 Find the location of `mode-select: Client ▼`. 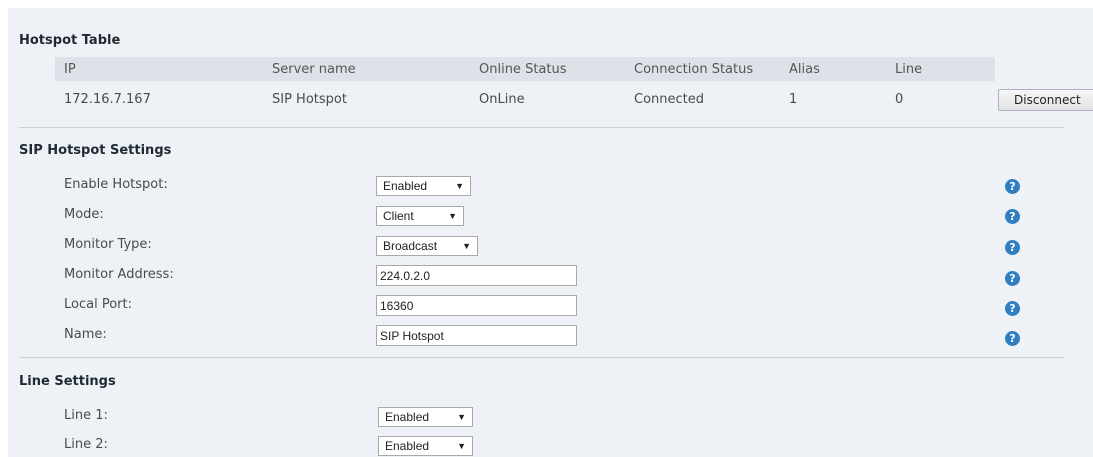

mode-select: Client ▼ is located at coordinates (420, 216).